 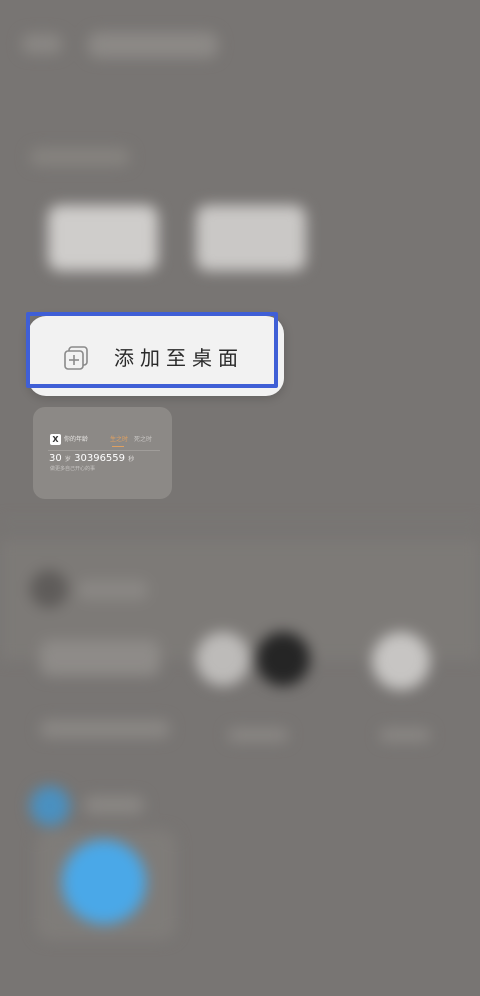 What do you see at coordinates (118, 446) in the screenshot?
I see `widget-tab-underline` at bounding box center [118, 446].